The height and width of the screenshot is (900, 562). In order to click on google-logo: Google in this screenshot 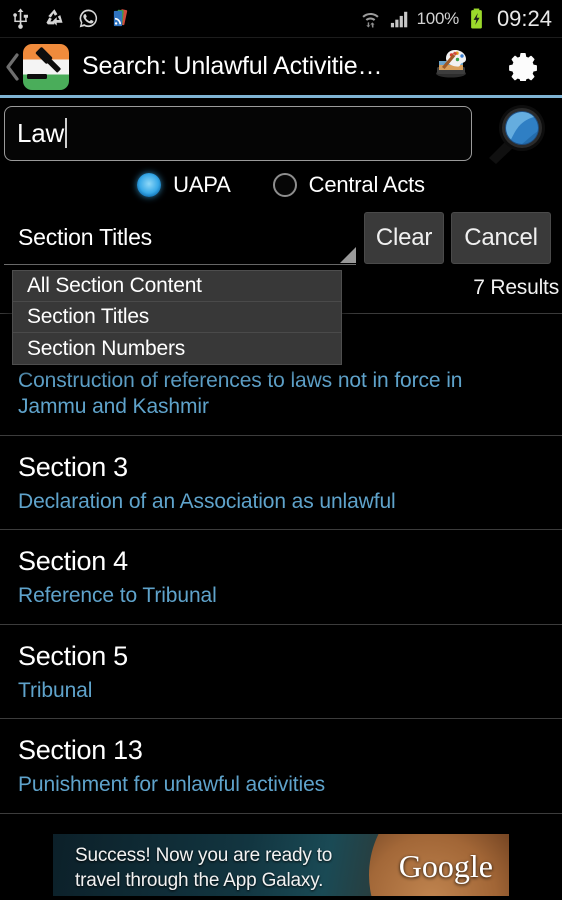, I will do `click(445, 866)`.